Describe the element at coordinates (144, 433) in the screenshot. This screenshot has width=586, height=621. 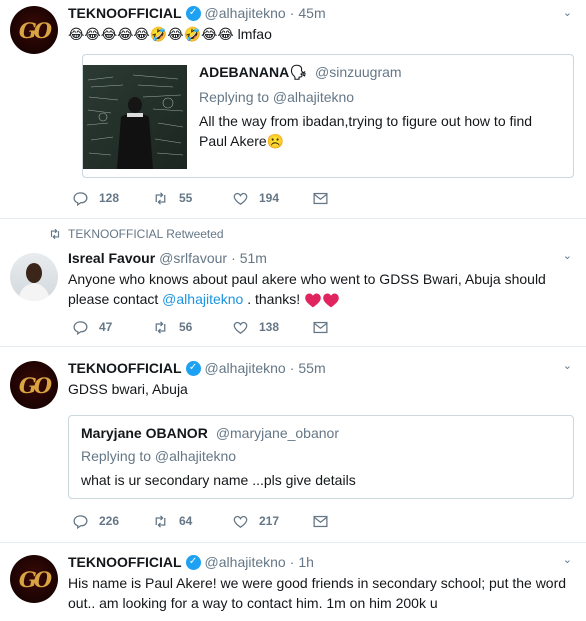
I see `quote-display-name: Maryjane OBANOR` at that location.